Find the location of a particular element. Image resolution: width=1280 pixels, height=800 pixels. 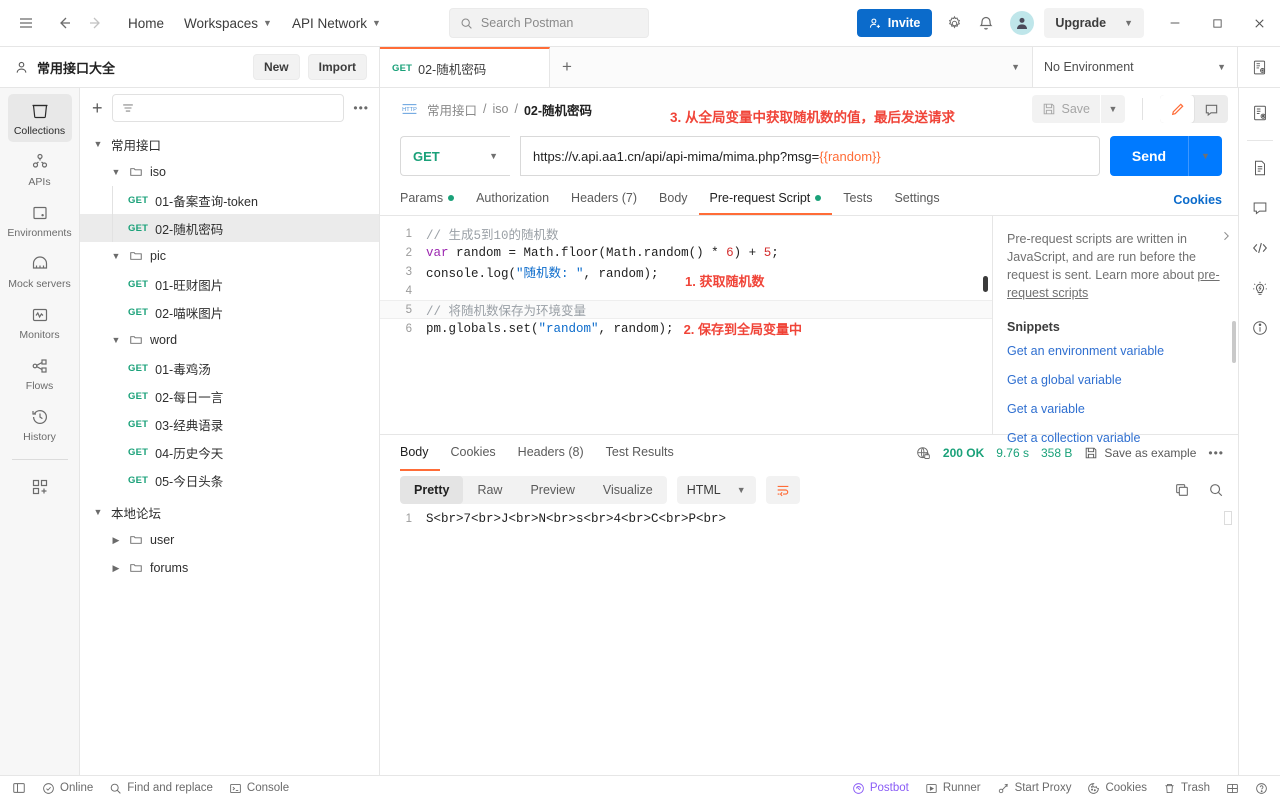

tab-settings: Settings is located at coordinates (916, 198).